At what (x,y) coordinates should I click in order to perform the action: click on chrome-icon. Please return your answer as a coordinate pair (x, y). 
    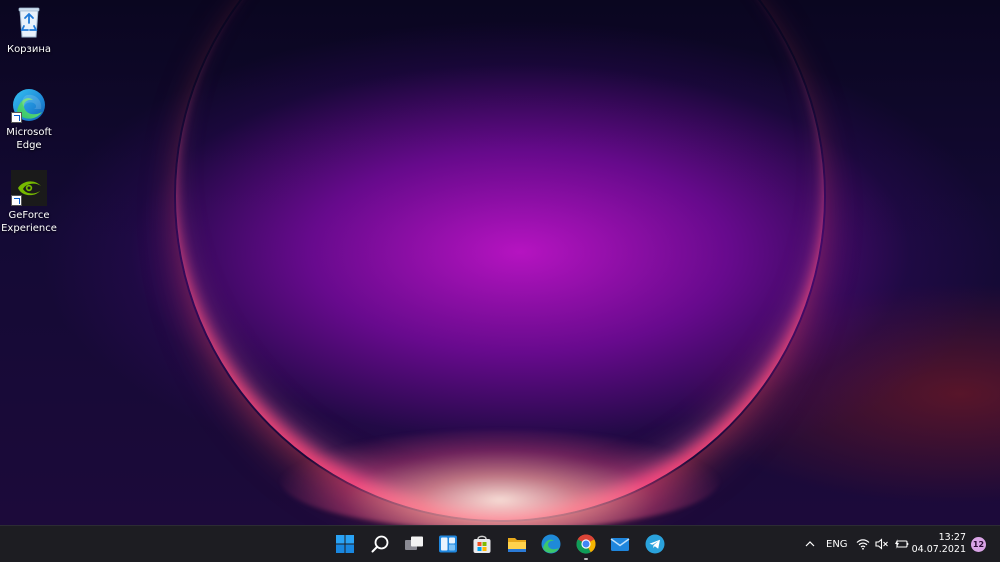
    Looking at the image, I should click on (586, 546).